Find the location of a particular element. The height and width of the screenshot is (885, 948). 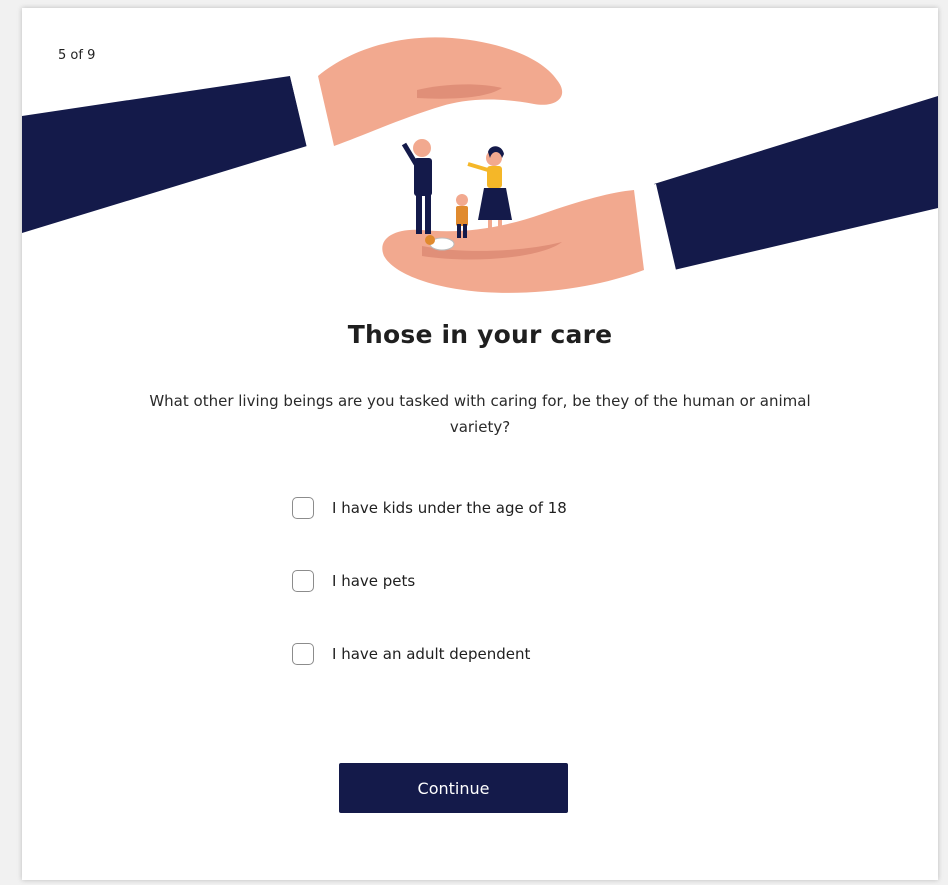

option-label: I have an adult dependent is located at coordinates (431, 654).